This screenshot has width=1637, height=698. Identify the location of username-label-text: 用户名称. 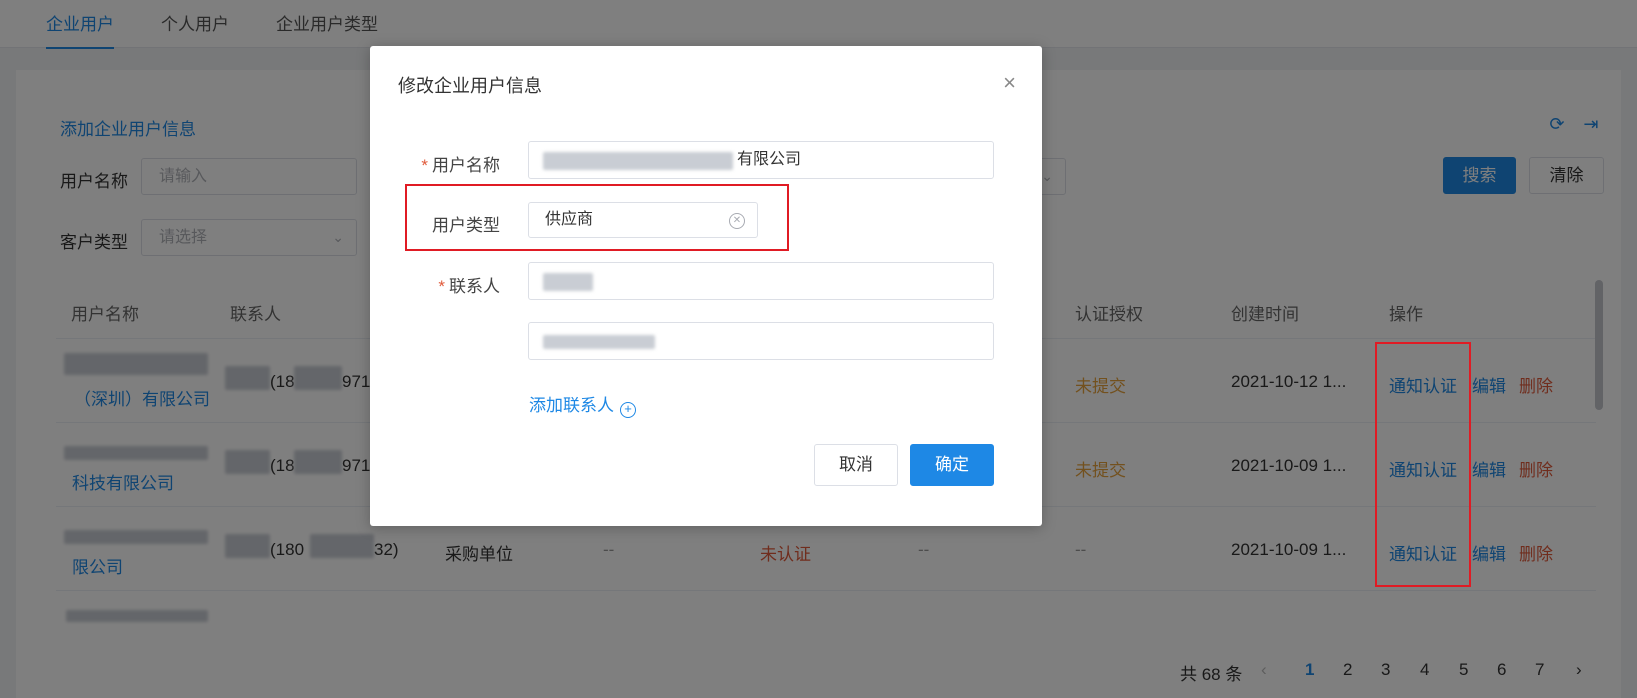
(466, 165).